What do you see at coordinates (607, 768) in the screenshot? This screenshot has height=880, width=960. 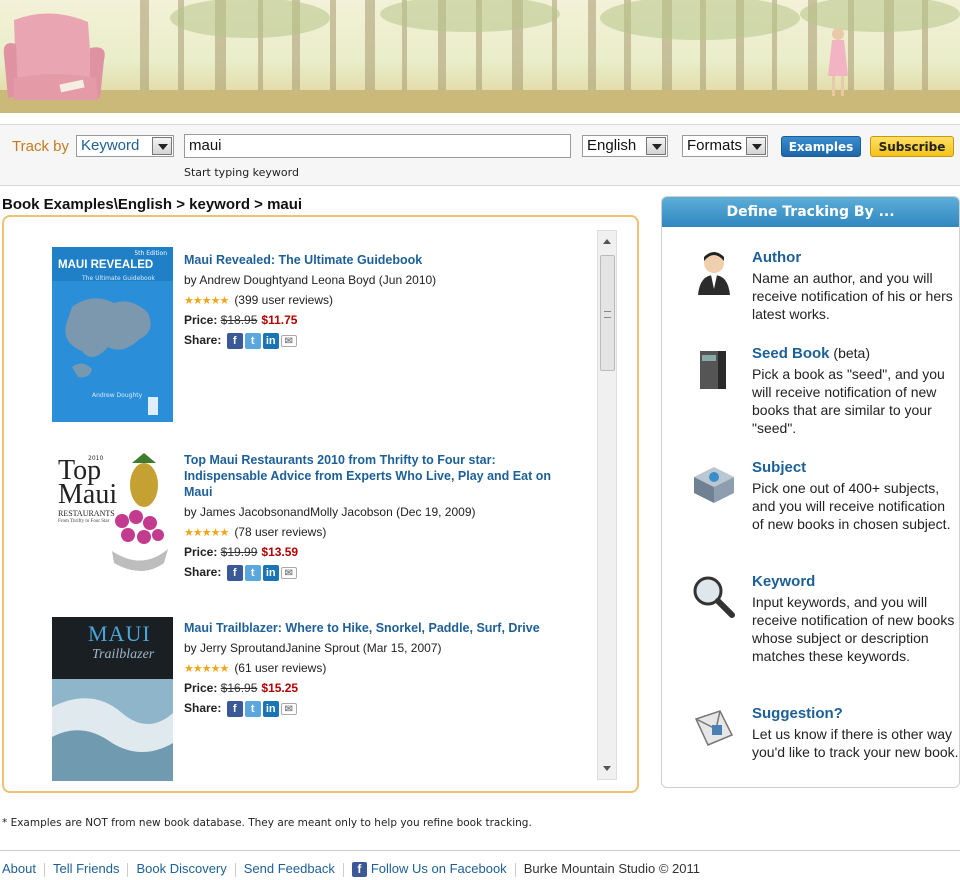 I see `scroll-down-icon` at bounding box center [607, 768].